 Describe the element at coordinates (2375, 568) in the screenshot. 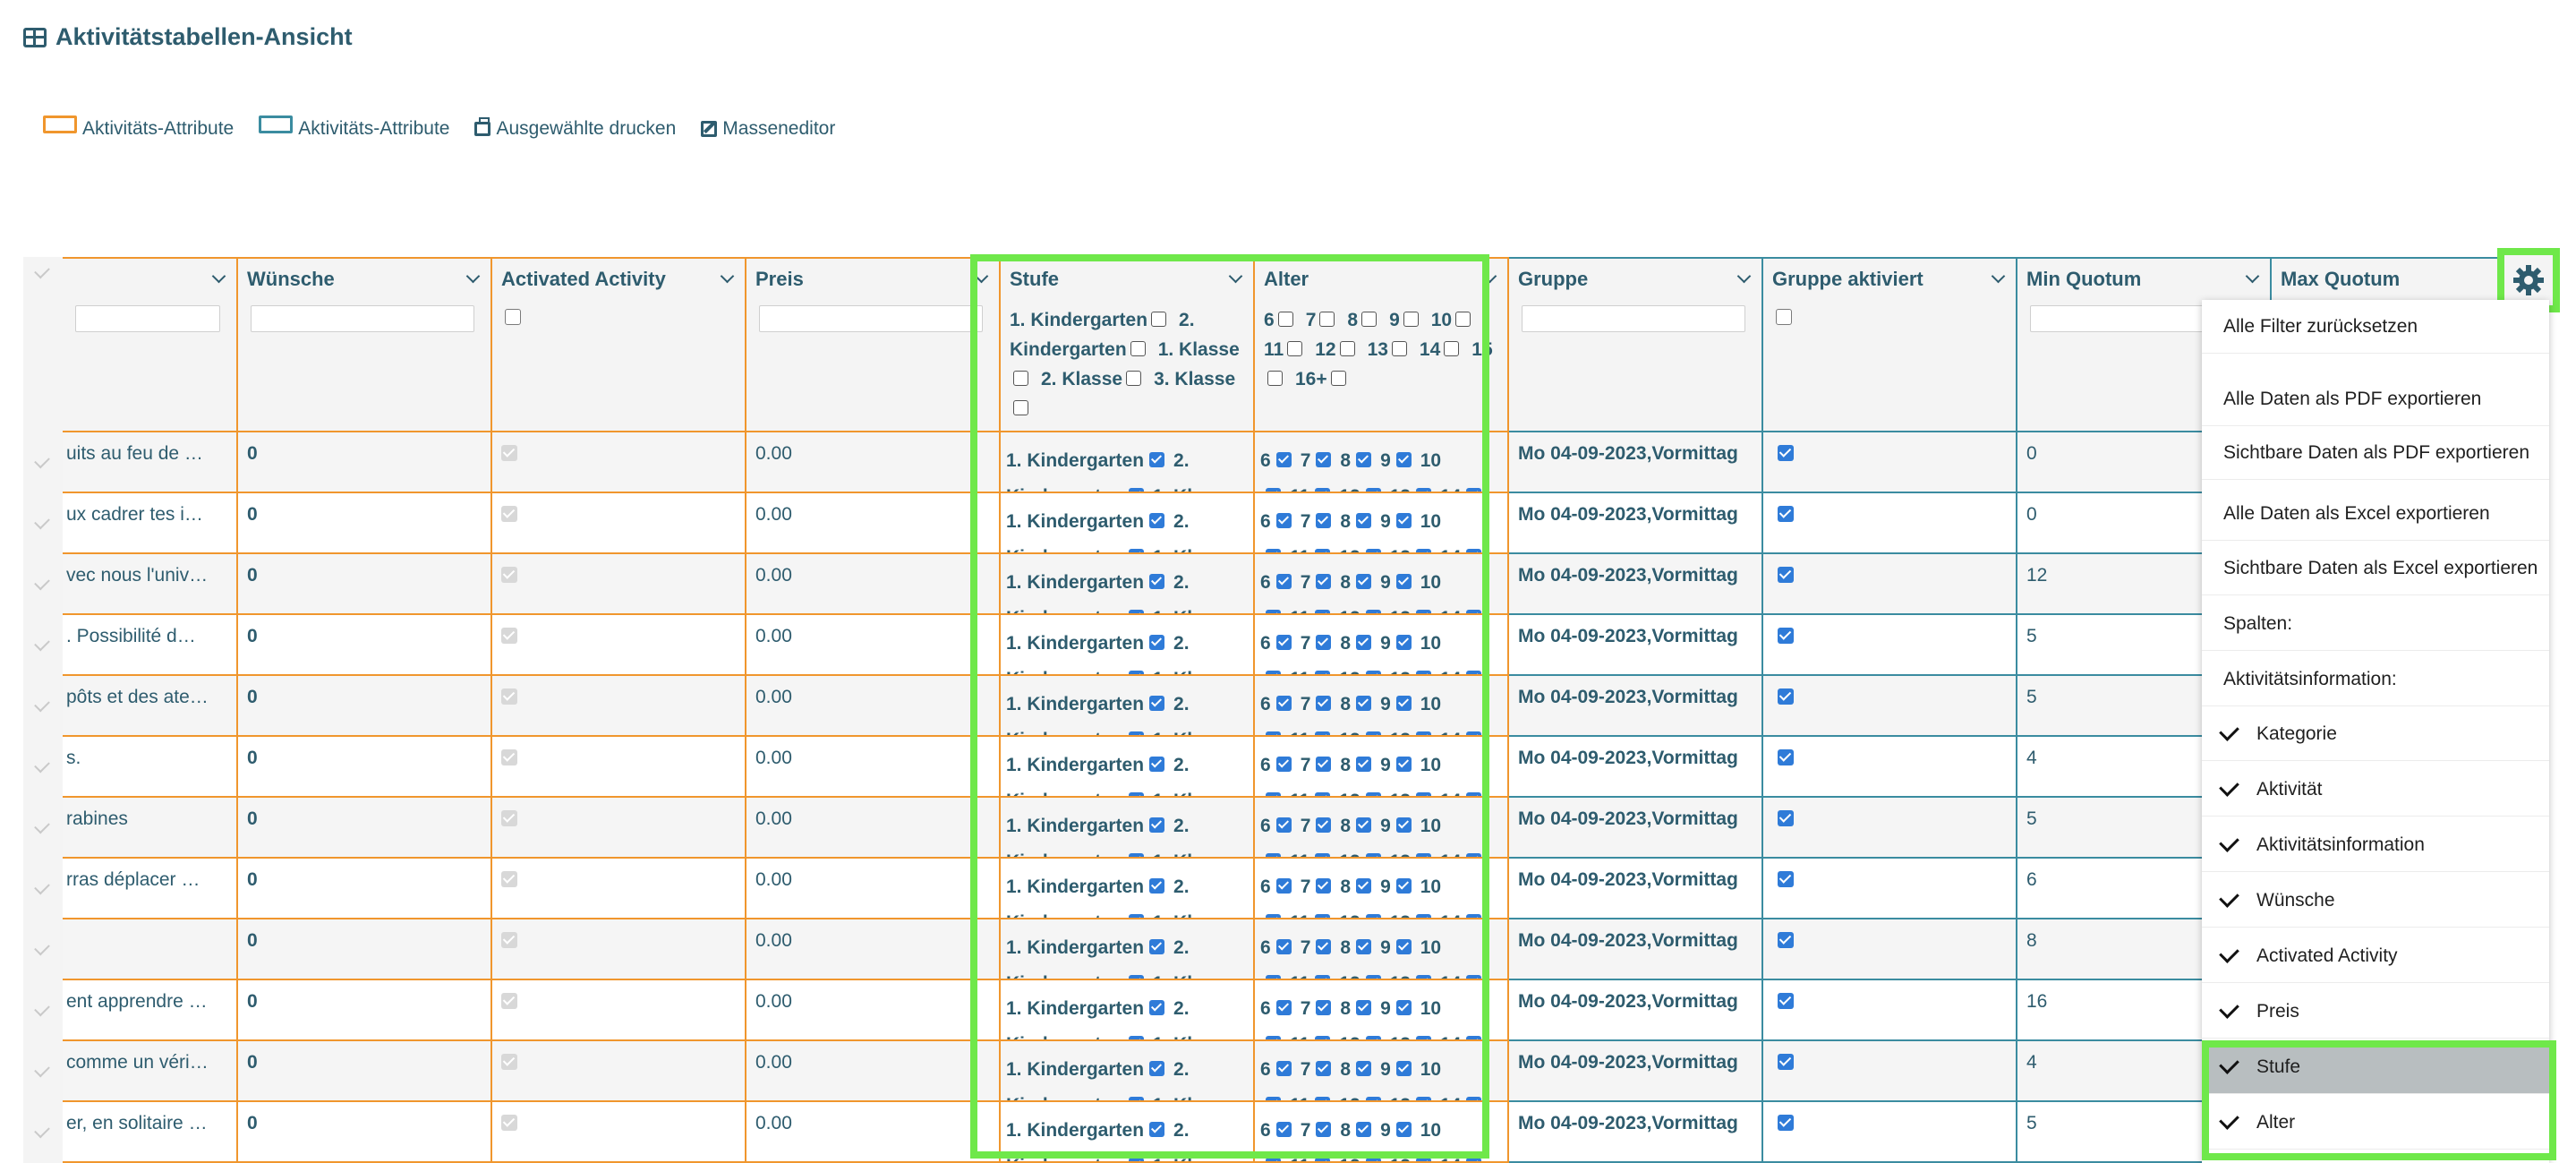

I see `menu-excel-visible: Sichtbare Daten als Excel exportieren` at that location.